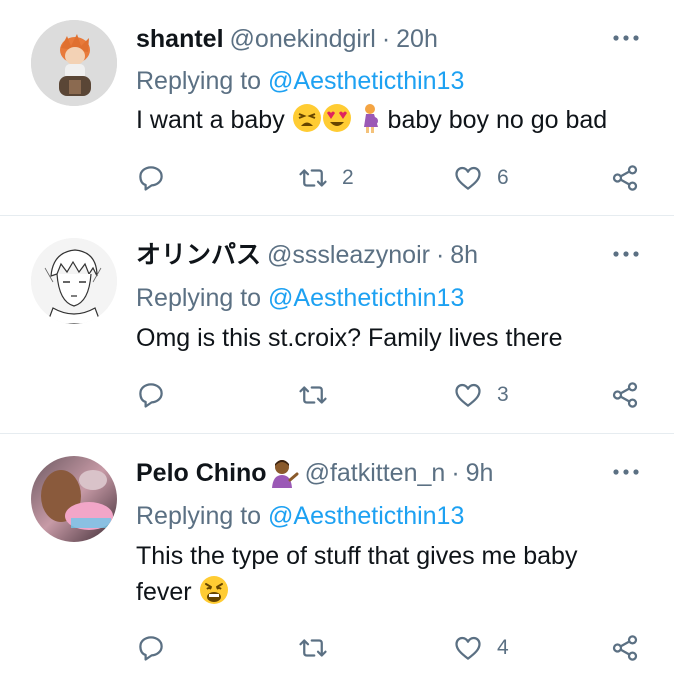 The image size is (674, 688). I want to click on timestamp: 8h, so click(464, 255).